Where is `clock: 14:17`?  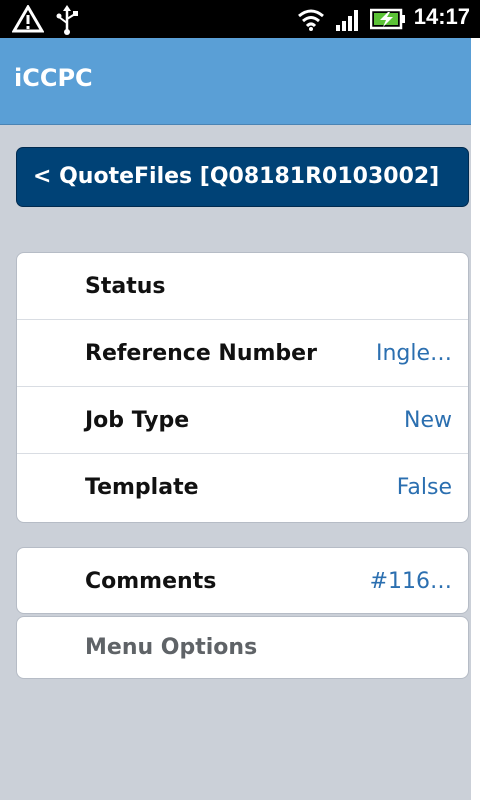 clock: 14:17 is located at coordinates (441, 16).